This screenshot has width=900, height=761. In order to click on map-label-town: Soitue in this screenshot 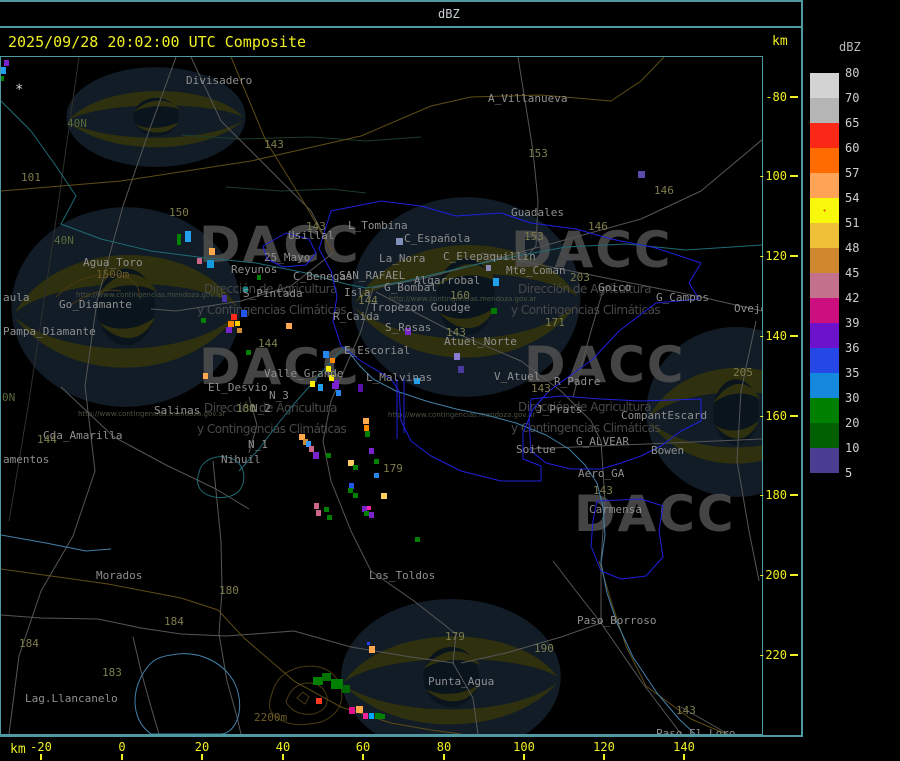, I will do `click(536, 449)`.